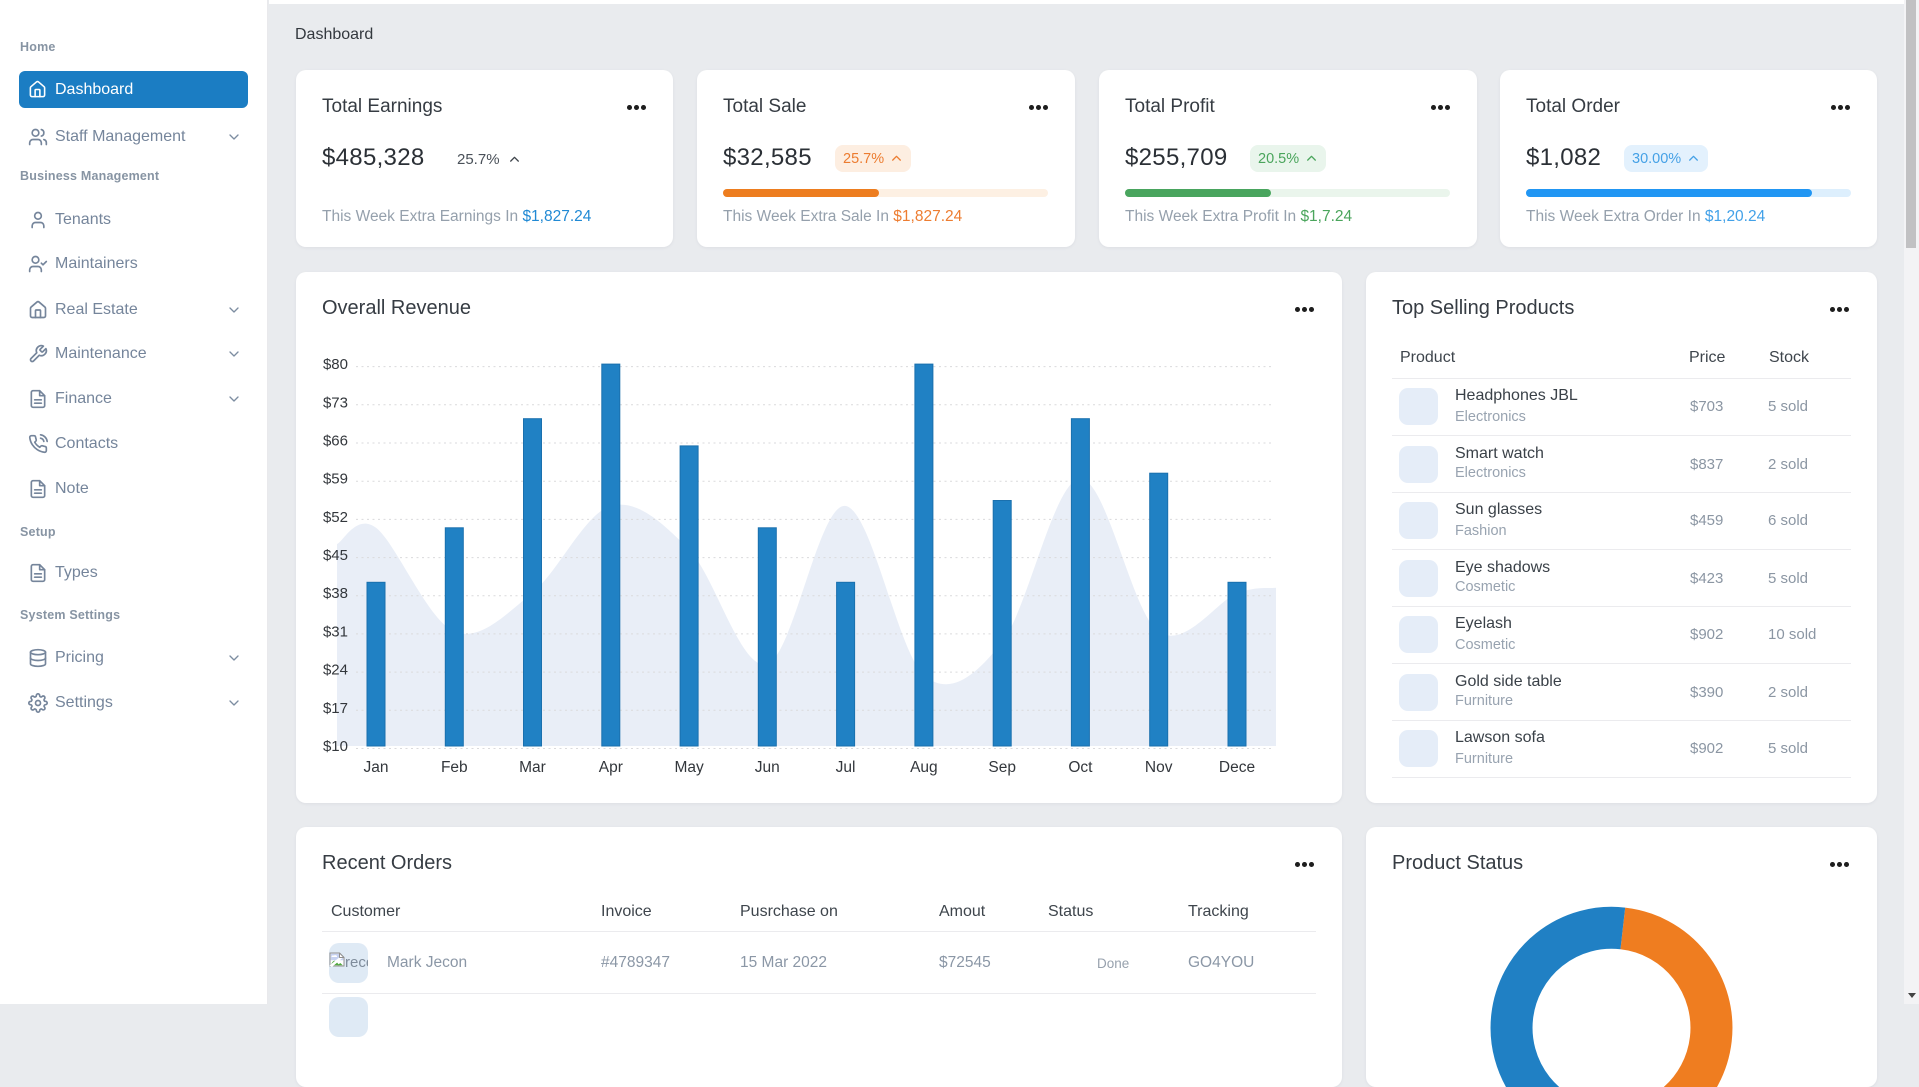  What do you see at coordinates (335, 593) in the screenshot?
I see `svg-text: $38` at bounding box center [335, 593].